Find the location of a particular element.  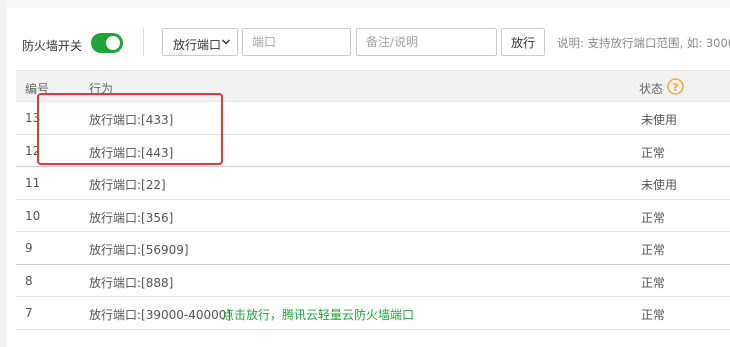

note-input is located at coordinates (426, 42).